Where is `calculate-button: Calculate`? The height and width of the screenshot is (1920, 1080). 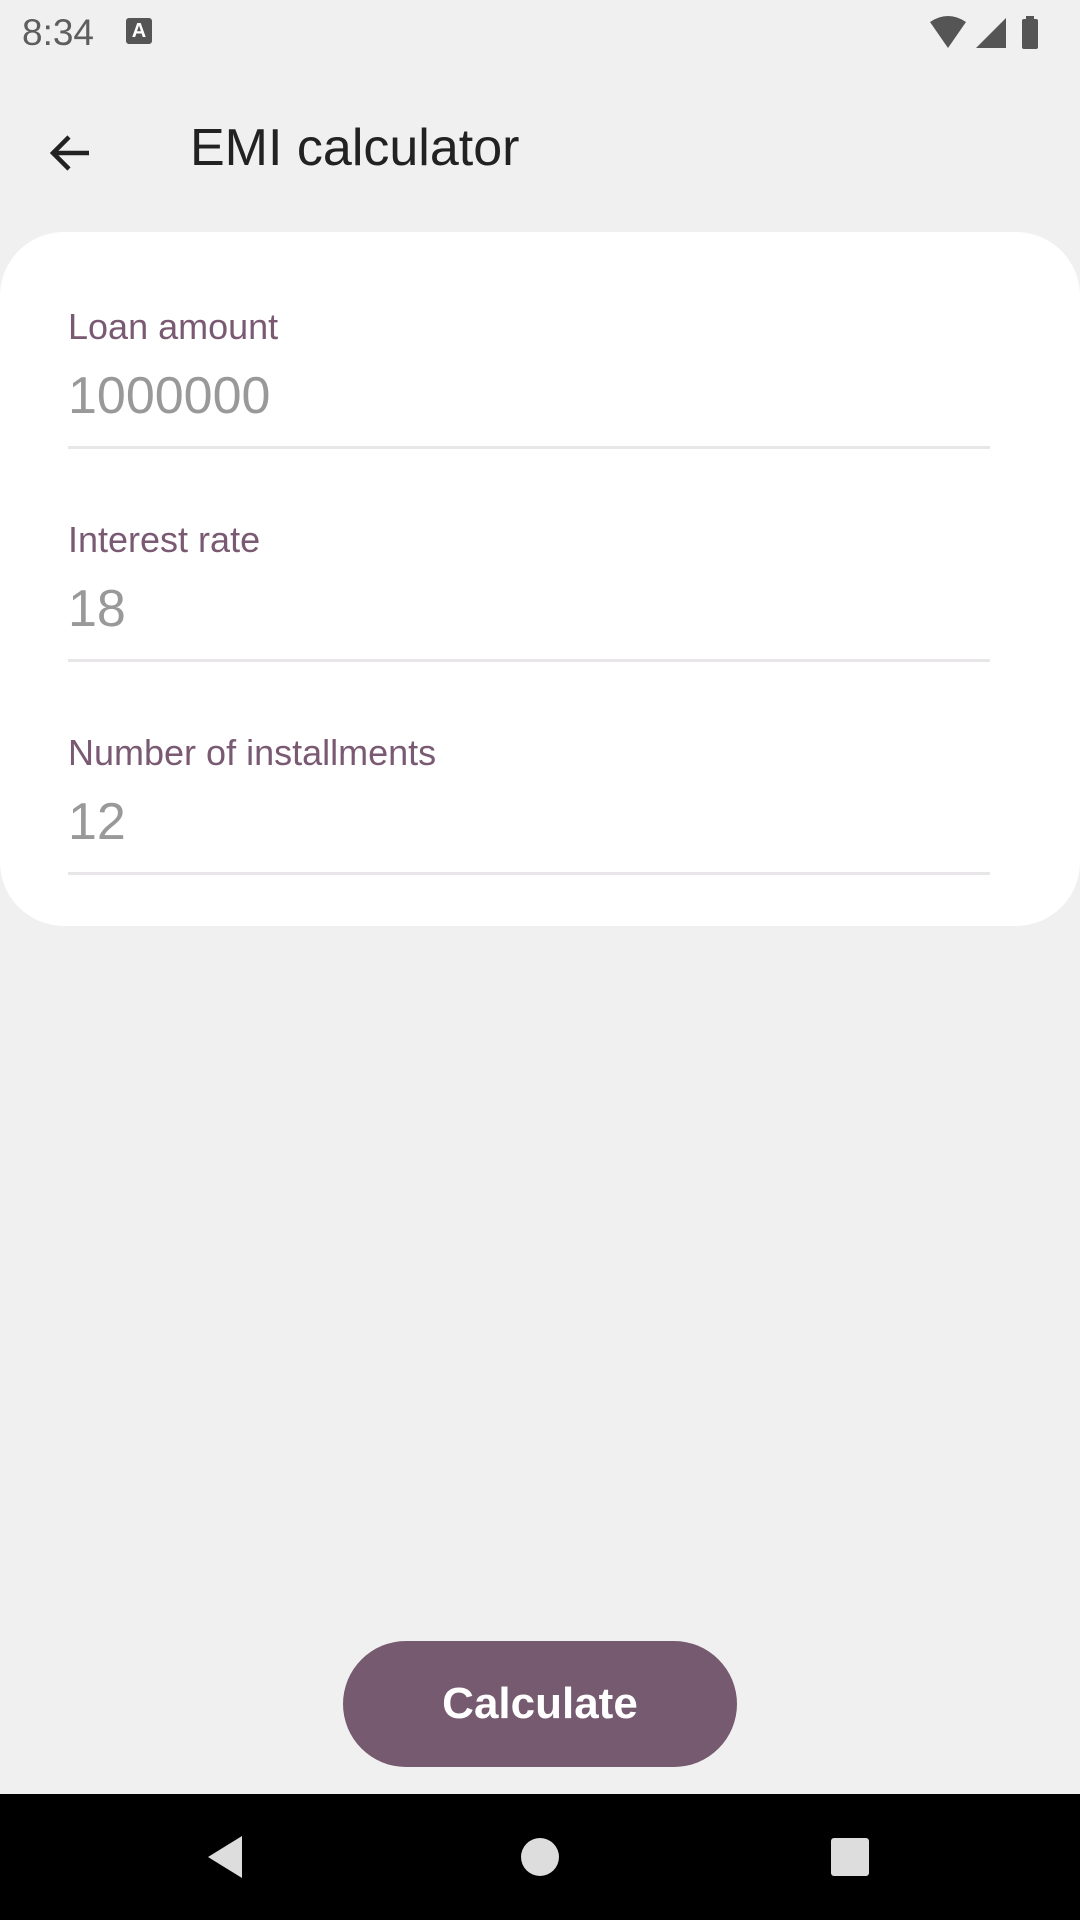
calculate-button: Calculate is located at coordinates (540, 1704).